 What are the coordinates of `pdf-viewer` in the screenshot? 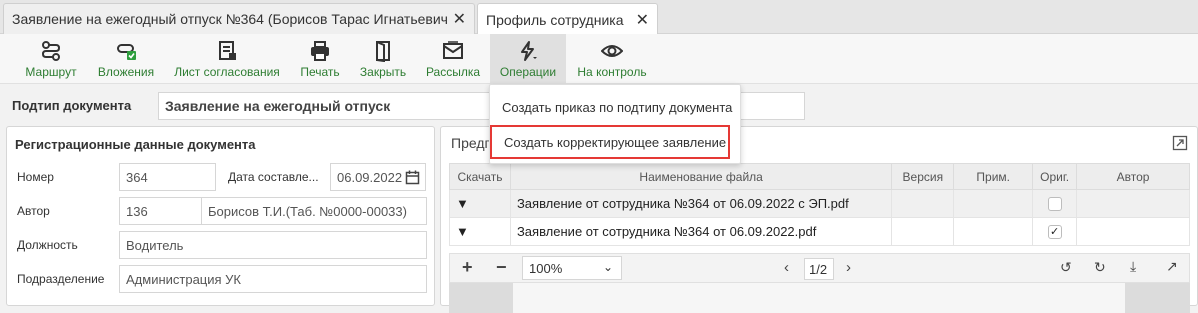 It's located at (819, 298).